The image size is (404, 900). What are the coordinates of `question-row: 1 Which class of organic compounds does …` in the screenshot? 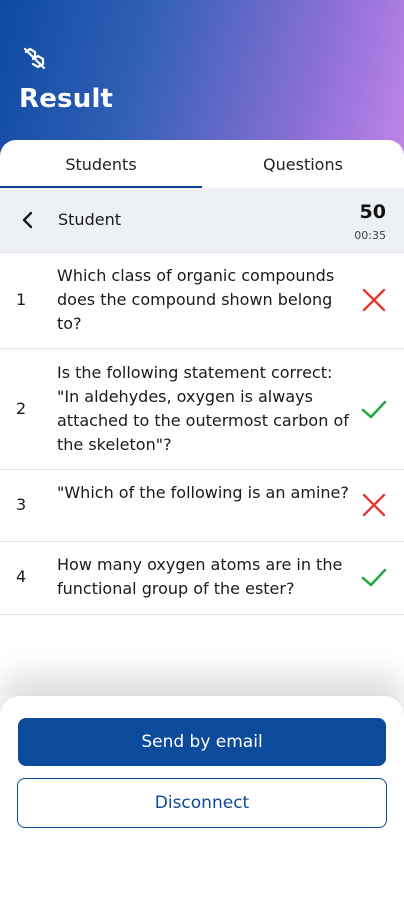 It's located at (202, 300).